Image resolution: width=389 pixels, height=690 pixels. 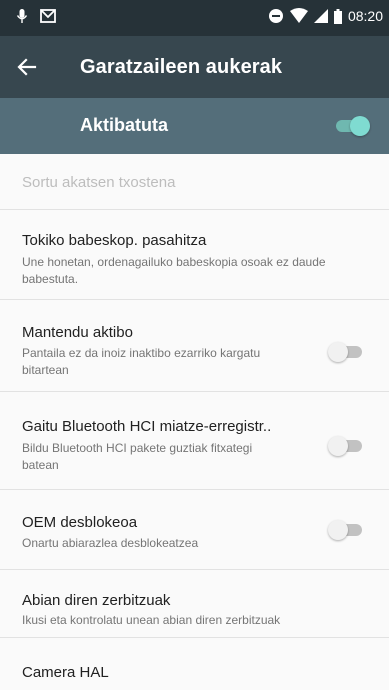 I want to click on back-arrow-icon, so click(x=27, y=67).